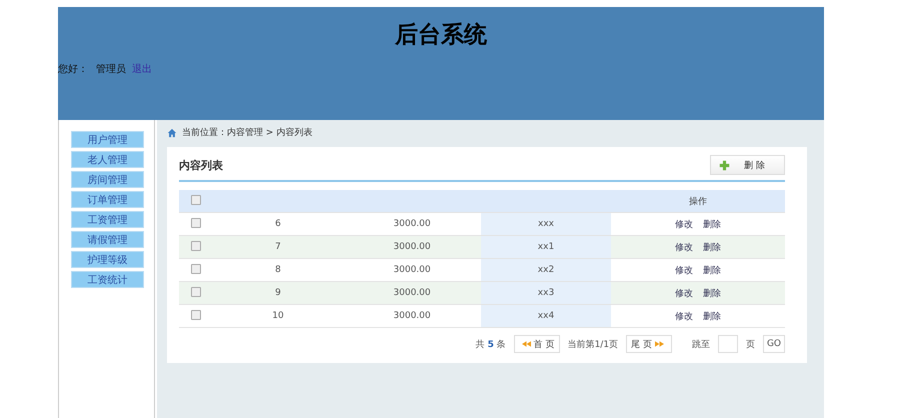  Describe the element at coordinates (546, 224) in the screenshot. I see `table-cell: xxx` at that location.